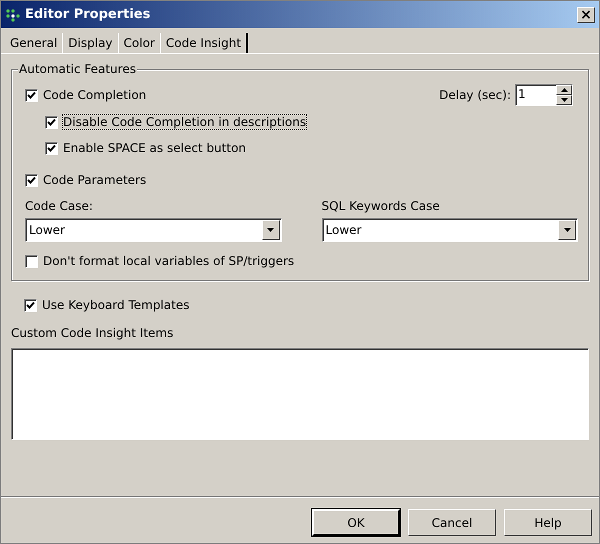 The image size is (600, 544). Describe the element at coordinates (475, 95) in the screenshot. I see `delay-label: Delay (sec):` at that location.